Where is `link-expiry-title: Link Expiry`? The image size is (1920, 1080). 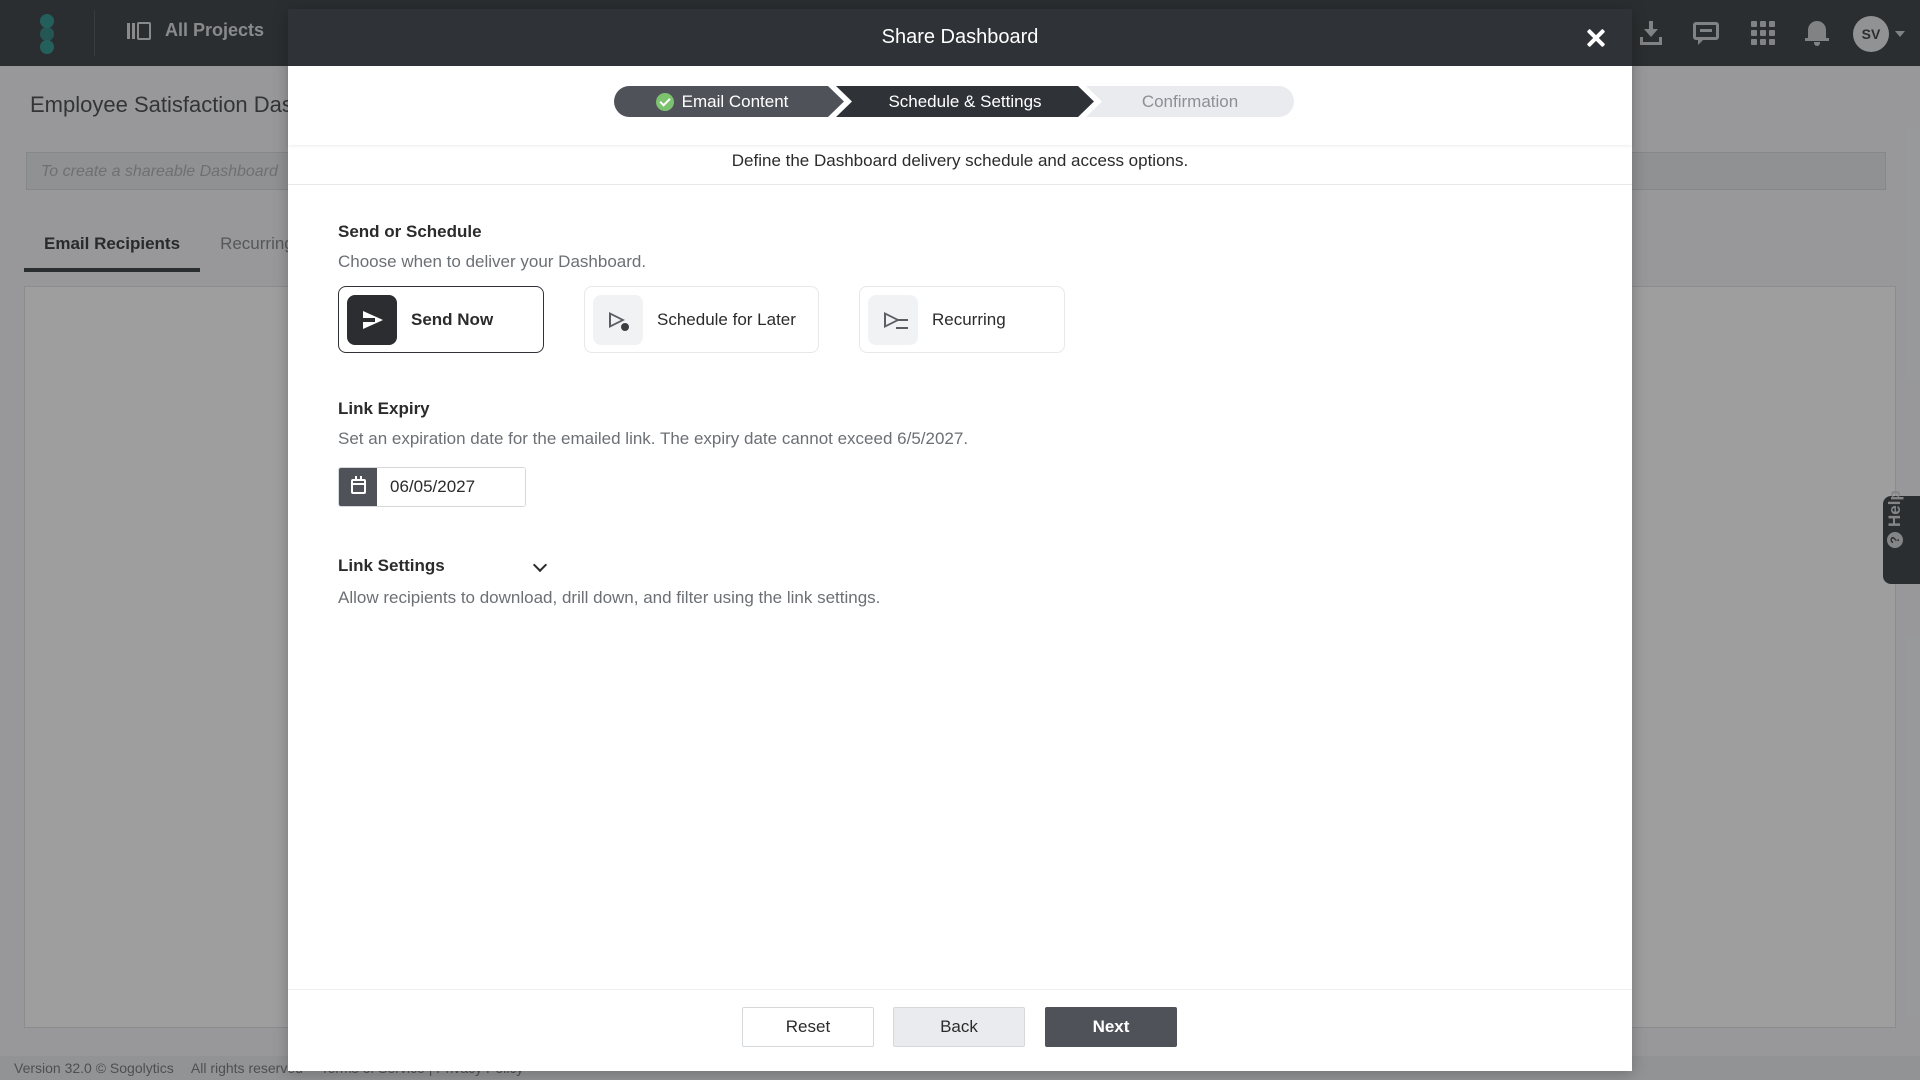 link-expiry-title: Link Expiry is located at coordinates (384, 408).